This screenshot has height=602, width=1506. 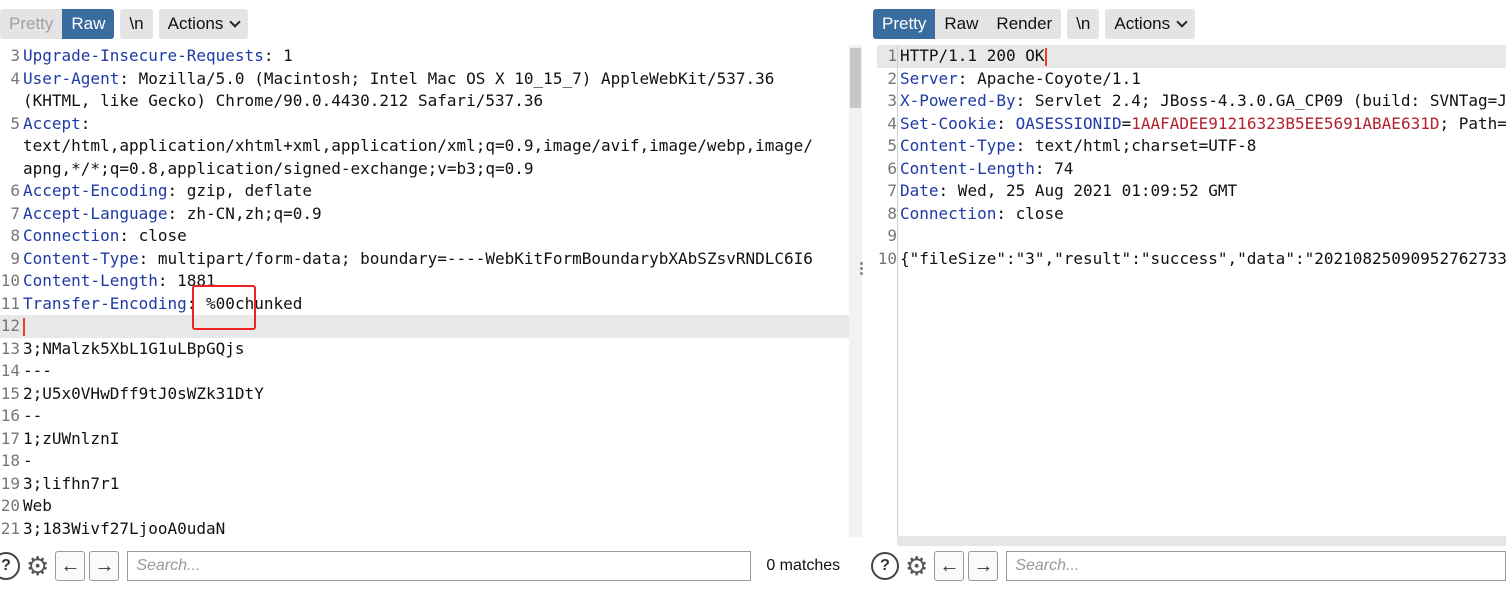 I want to click on match-count: 0 matches, so click(x=803, y=565).